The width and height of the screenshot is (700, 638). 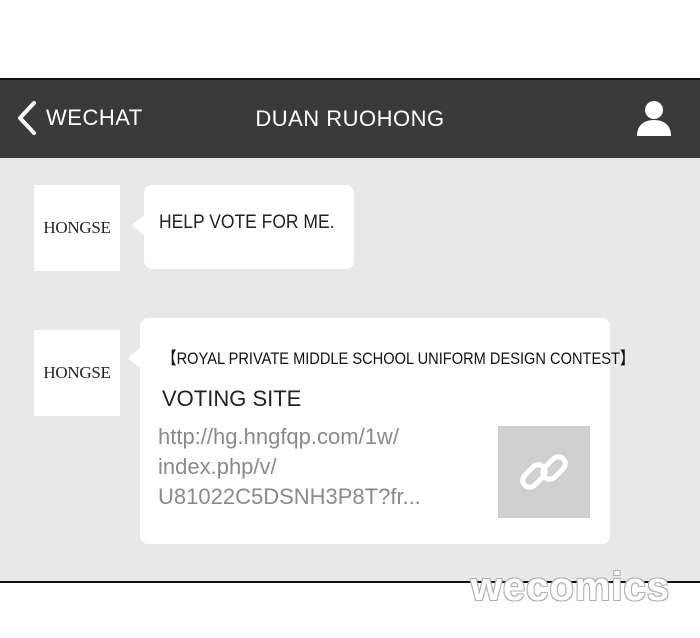 I want to click on top-bar: WECHAT DUAN RUOHONG, so click(x=350, y=119).